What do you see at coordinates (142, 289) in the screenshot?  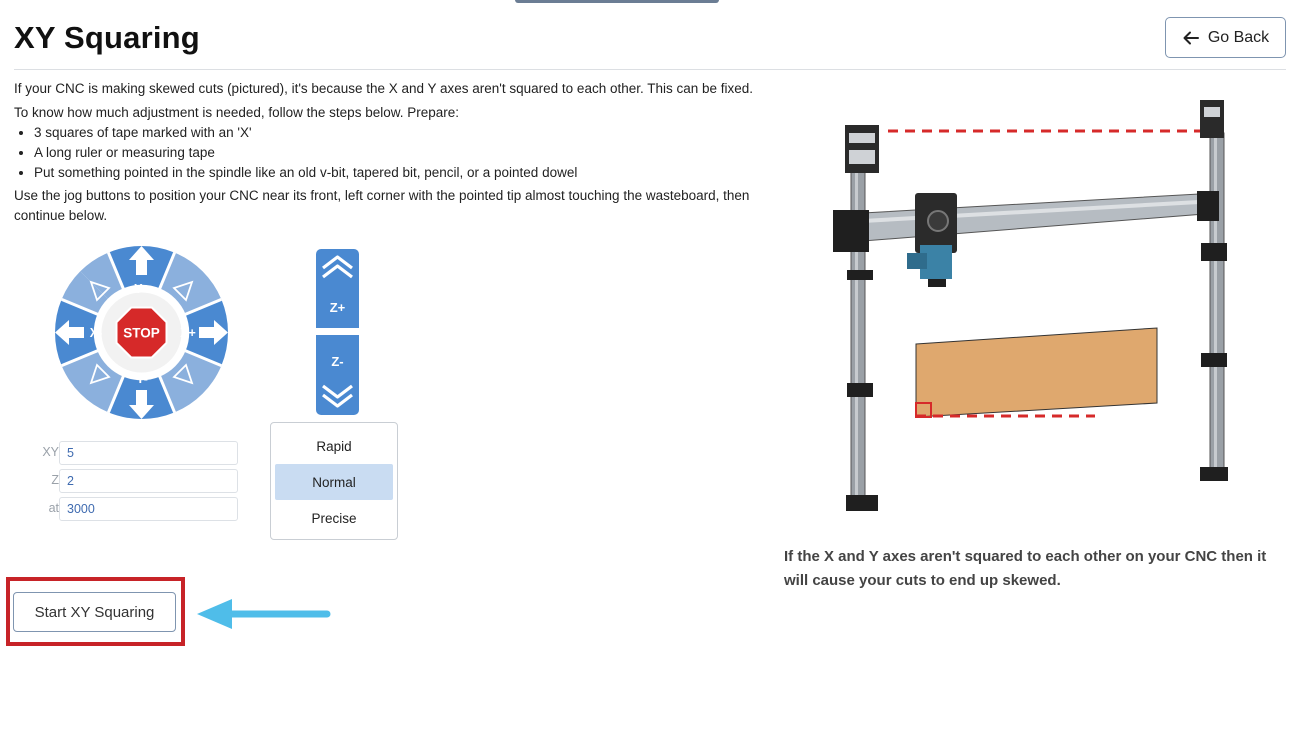 I see `y-plus-label: Y+` at bounding box center [142, 289].